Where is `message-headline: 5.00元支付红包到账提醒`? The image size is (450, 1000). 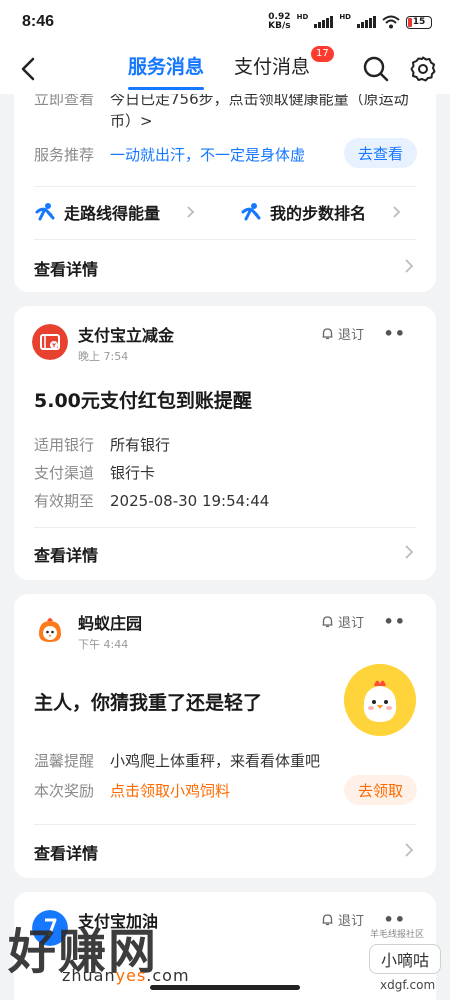
message-headline: 5.00元支付红包到账提醒 is located at coordinates (143, 401).